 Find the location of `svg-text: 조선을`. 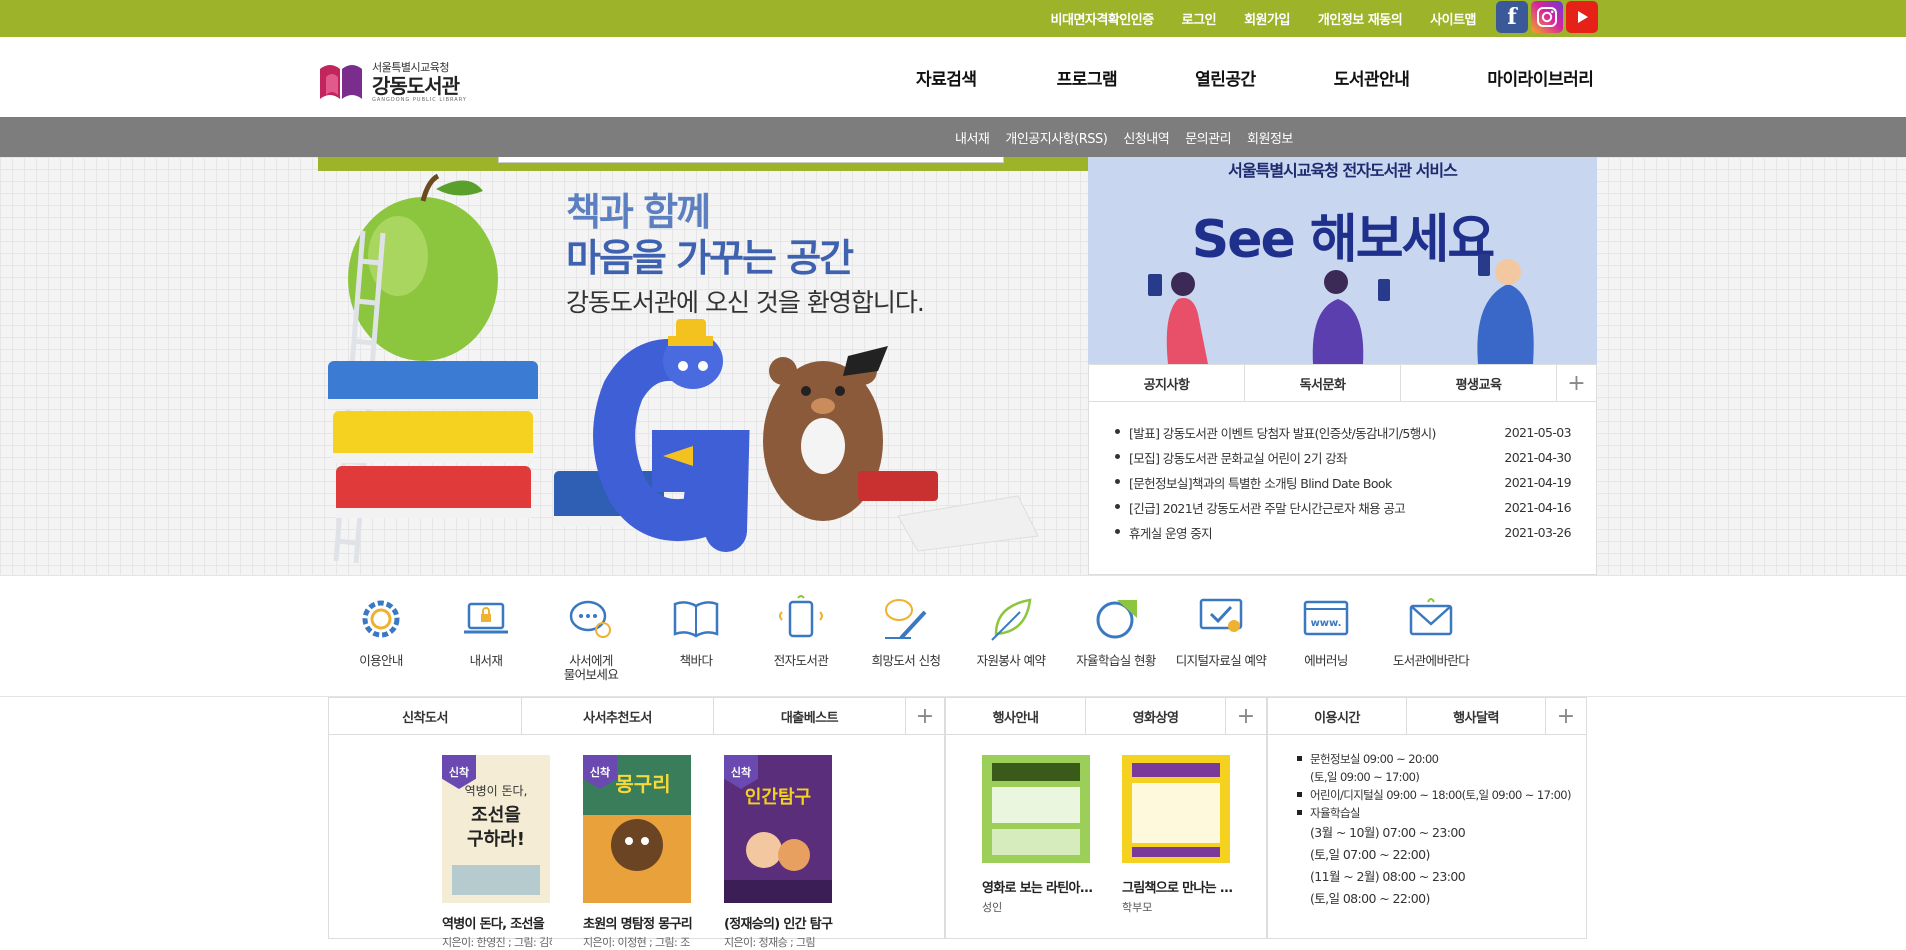

svg-text: 조선을 is located at coordinates (496, 815).